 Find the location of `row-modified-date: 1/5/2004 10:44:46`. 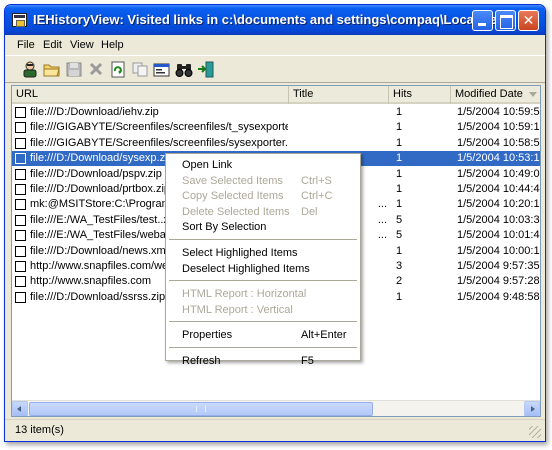

row-modified-date: 1/5/2004 10:44:46 is located at coordinates (499, 189).